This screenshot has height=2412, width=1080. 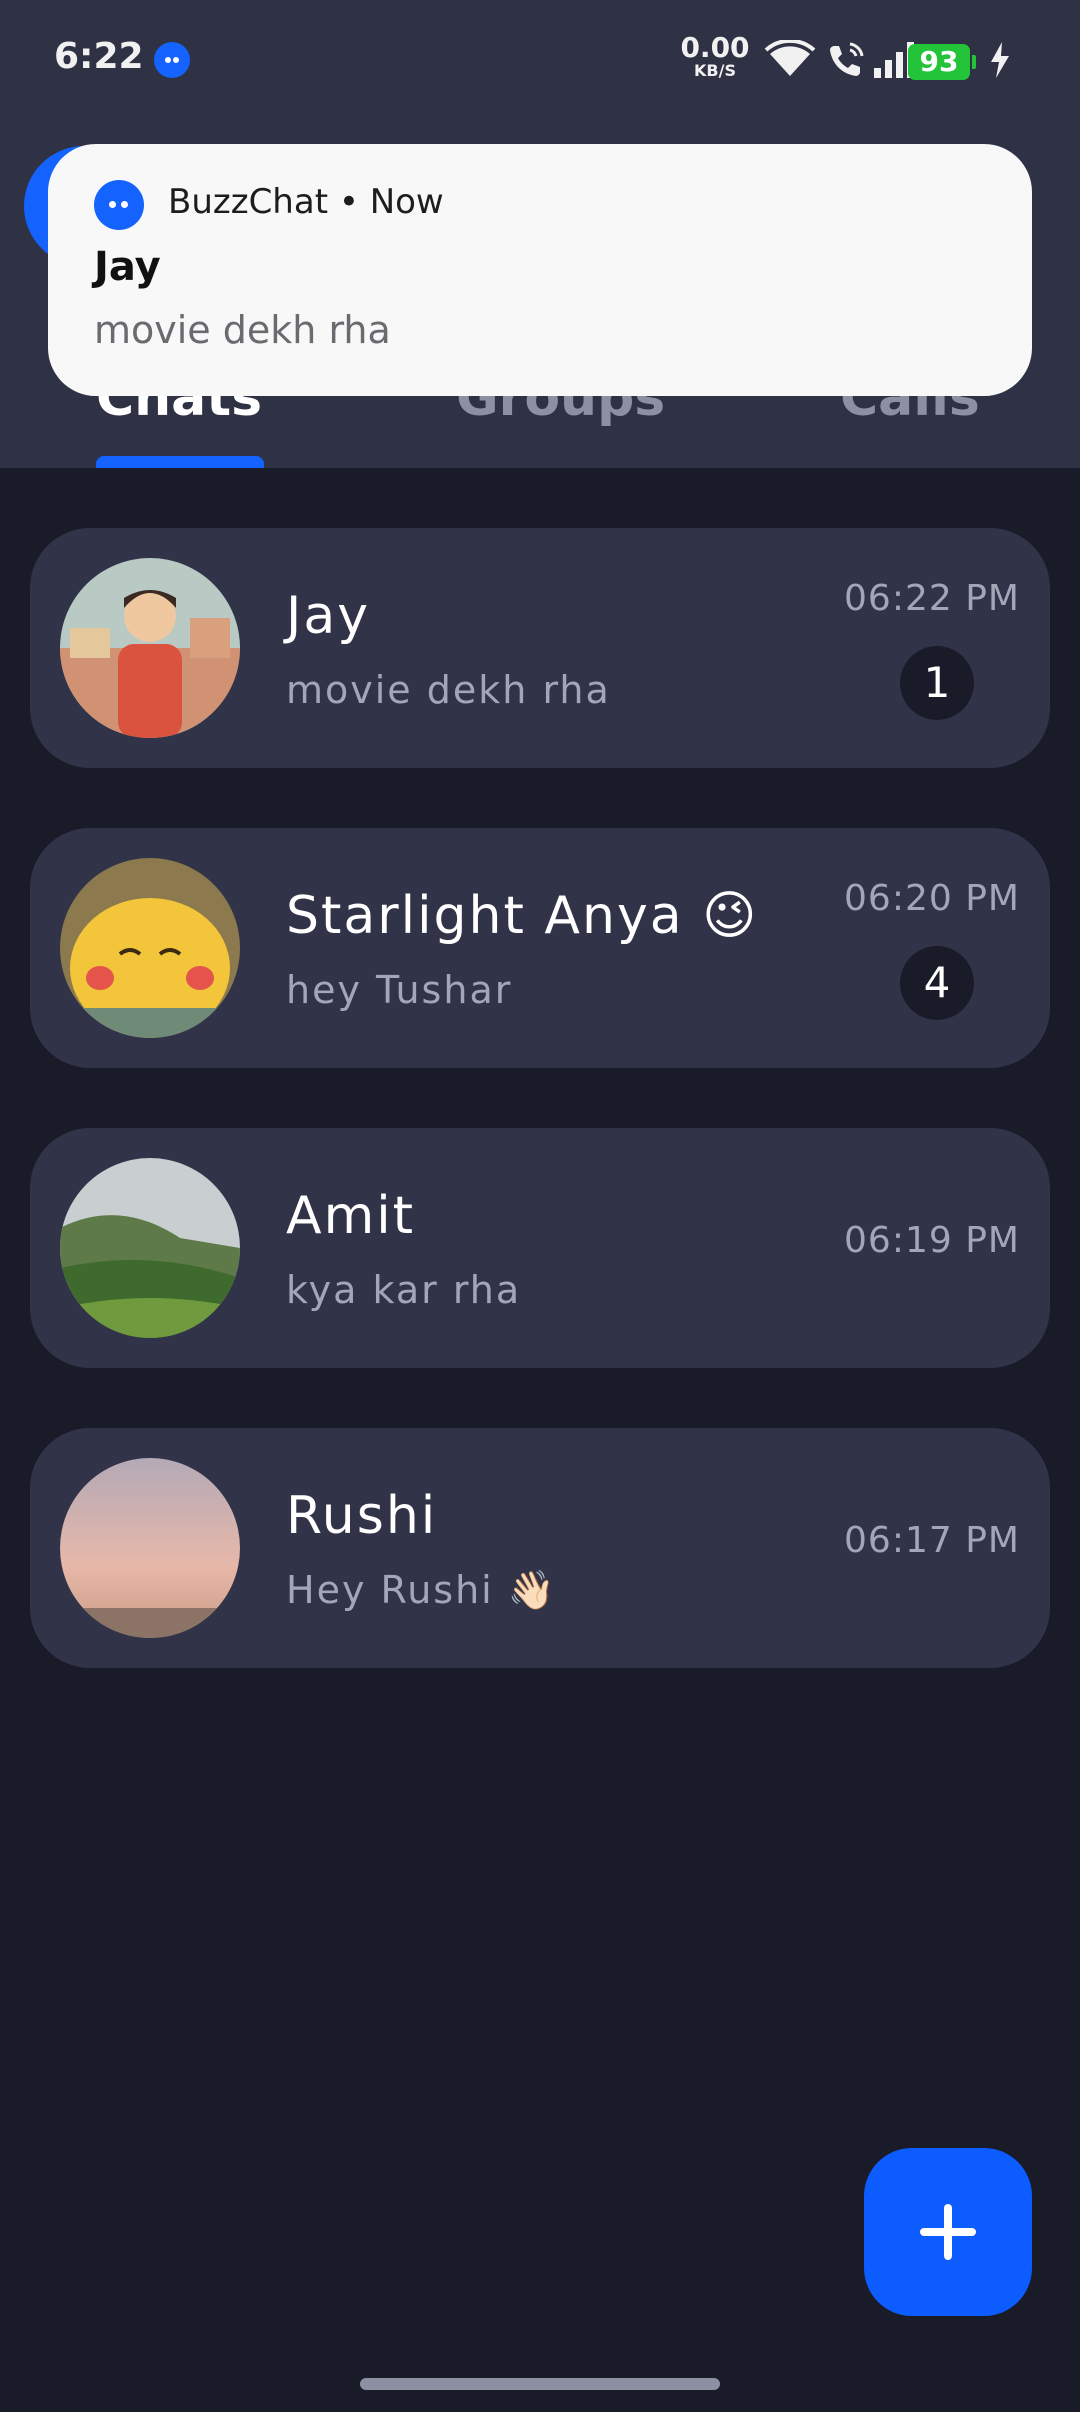 I want to click on notification-title: Jay, so click(x=127, y=267).